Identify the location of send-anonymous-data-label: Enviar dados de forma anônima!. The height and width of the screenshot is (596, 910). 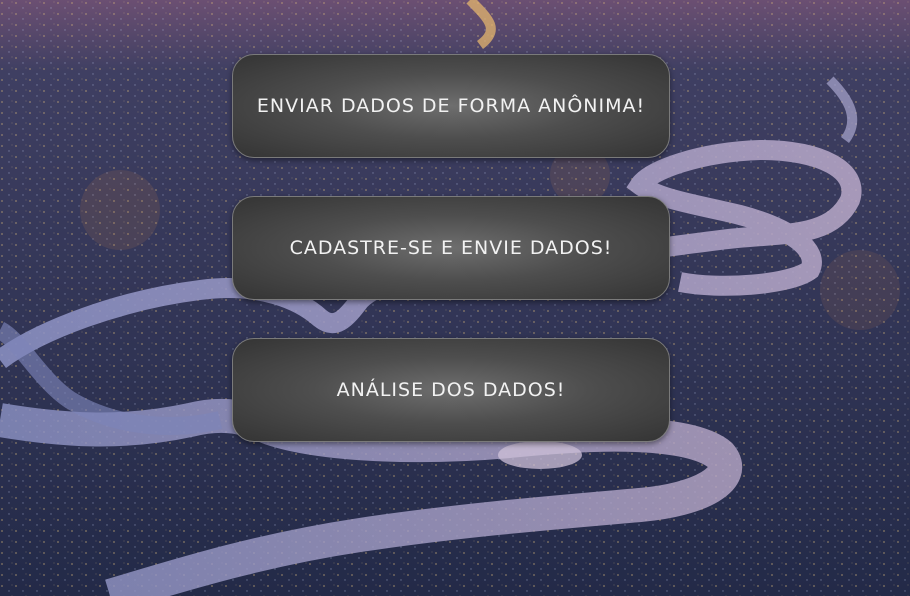
(451, 106).